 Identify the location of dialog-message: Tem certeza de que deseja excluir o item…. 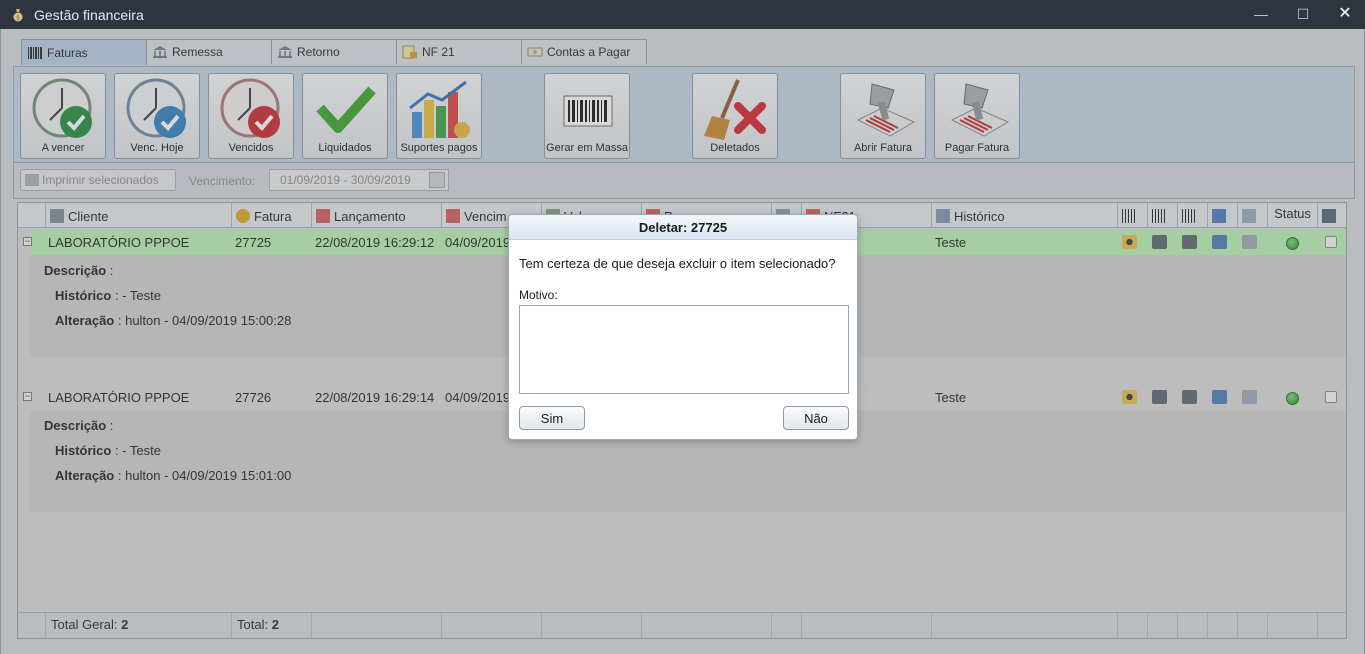
(677, 263).